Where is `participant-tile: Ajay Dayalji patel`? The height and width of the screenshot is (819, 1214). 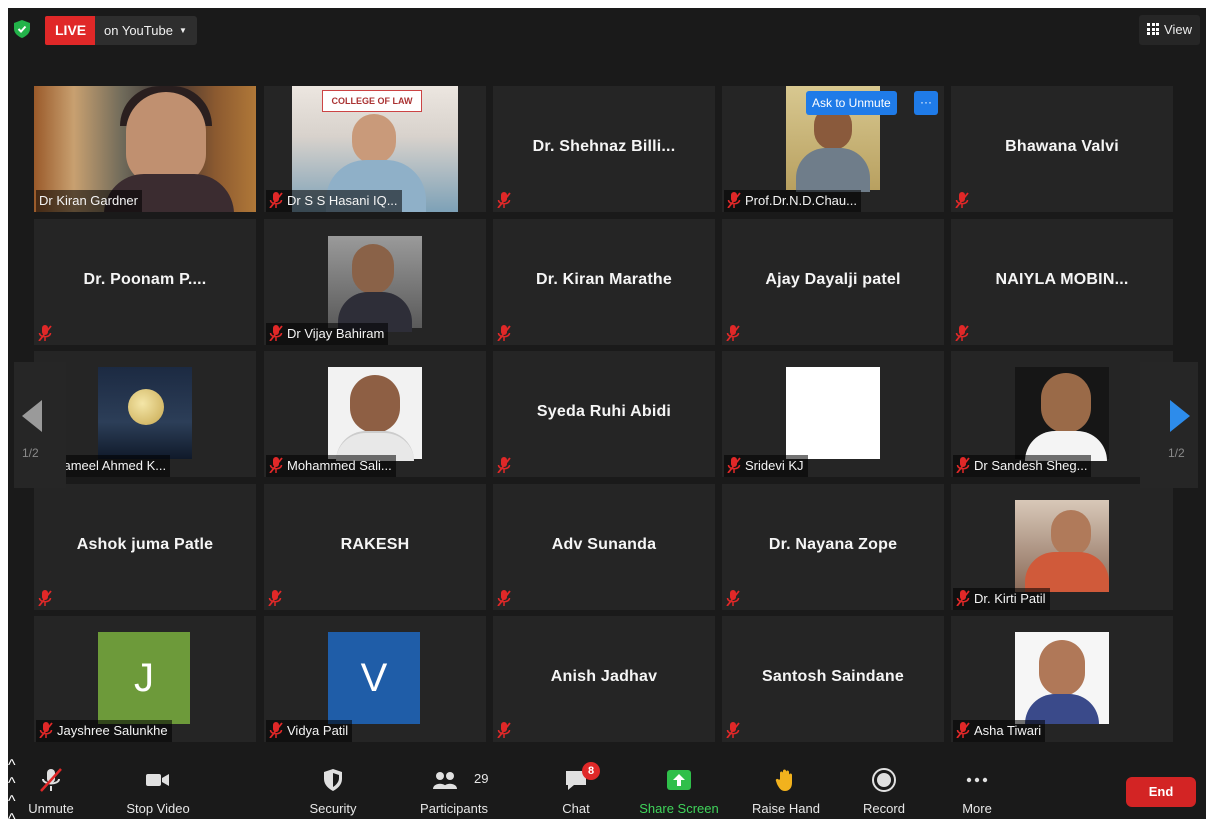 participant-tile: Ajay Dayalji patel is located at coordinates (833, 282).